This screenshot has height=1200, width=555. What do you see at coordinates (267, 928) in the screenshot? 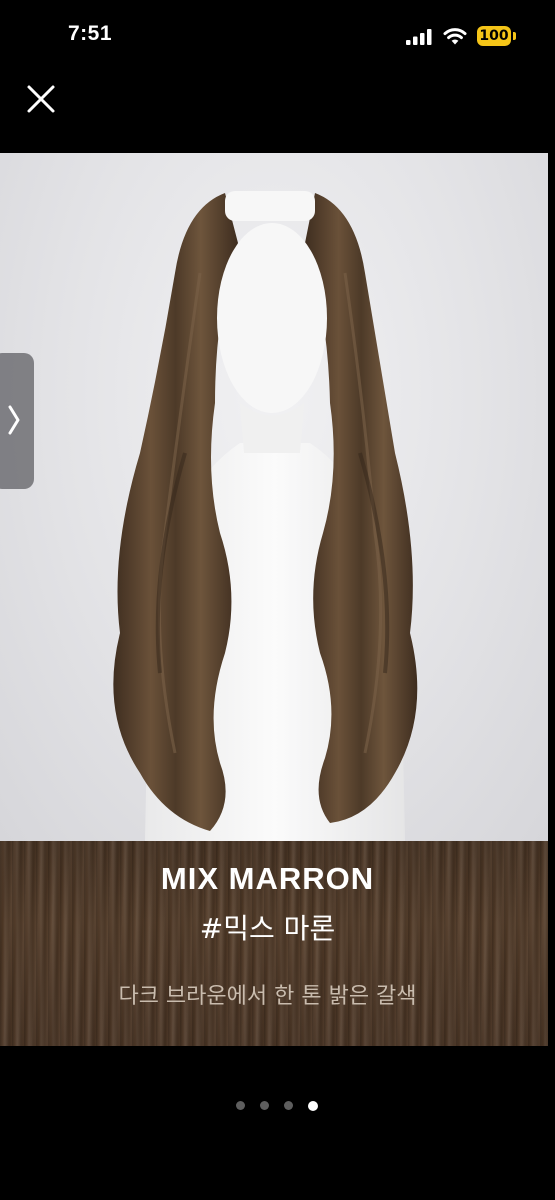
I see `product-tag: #믹스 마론` at bounding box center [267, 928].